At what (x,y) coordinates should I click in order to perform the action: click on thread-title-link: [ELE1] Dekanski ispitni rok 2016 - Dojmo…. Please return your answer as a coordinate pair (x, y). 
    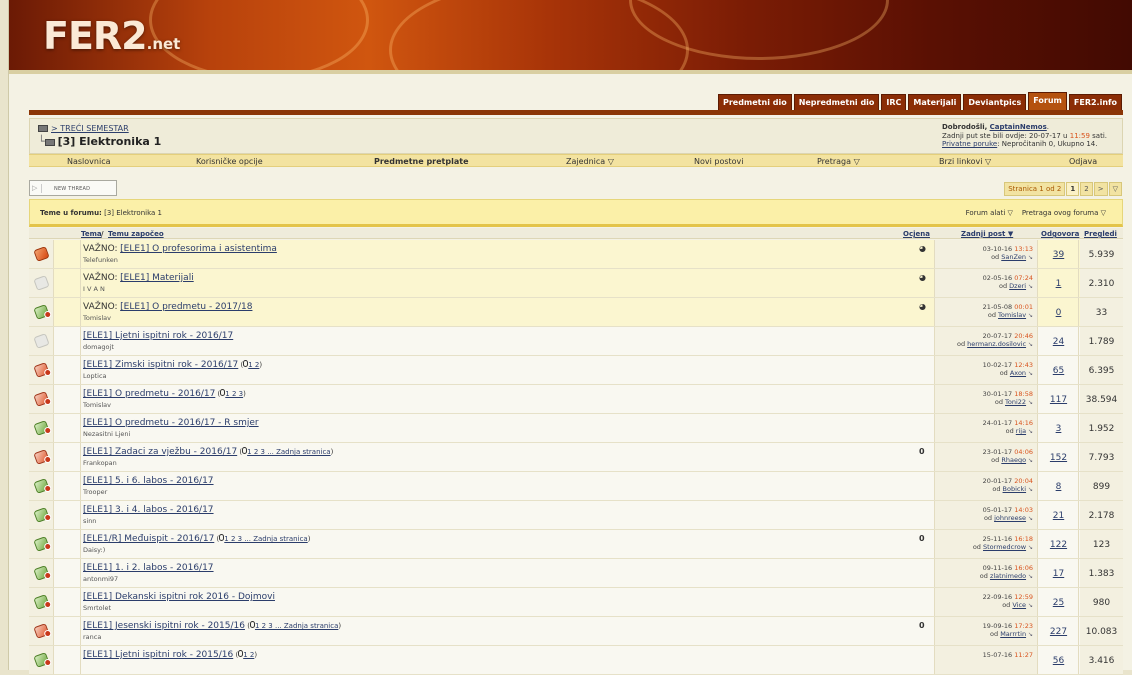
    Looking at the image, I should click on (179, 597).